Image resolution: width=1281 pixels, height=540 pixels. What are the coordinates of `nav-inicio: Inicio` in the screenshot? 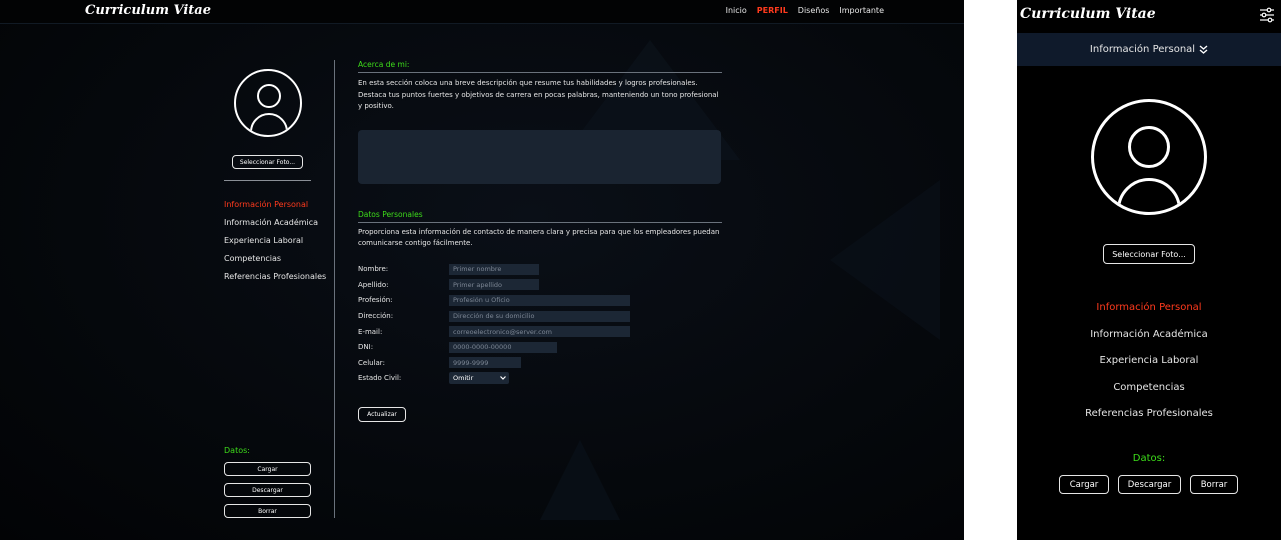 It's located at (736, 10).